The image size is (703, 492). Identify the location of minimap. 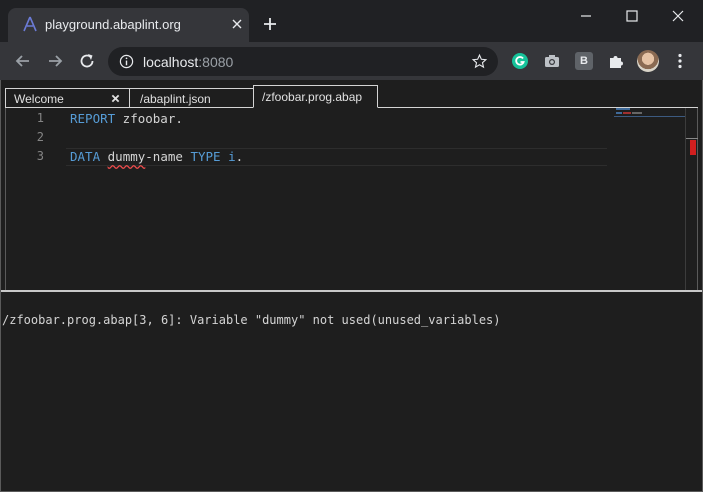
(650, 199).